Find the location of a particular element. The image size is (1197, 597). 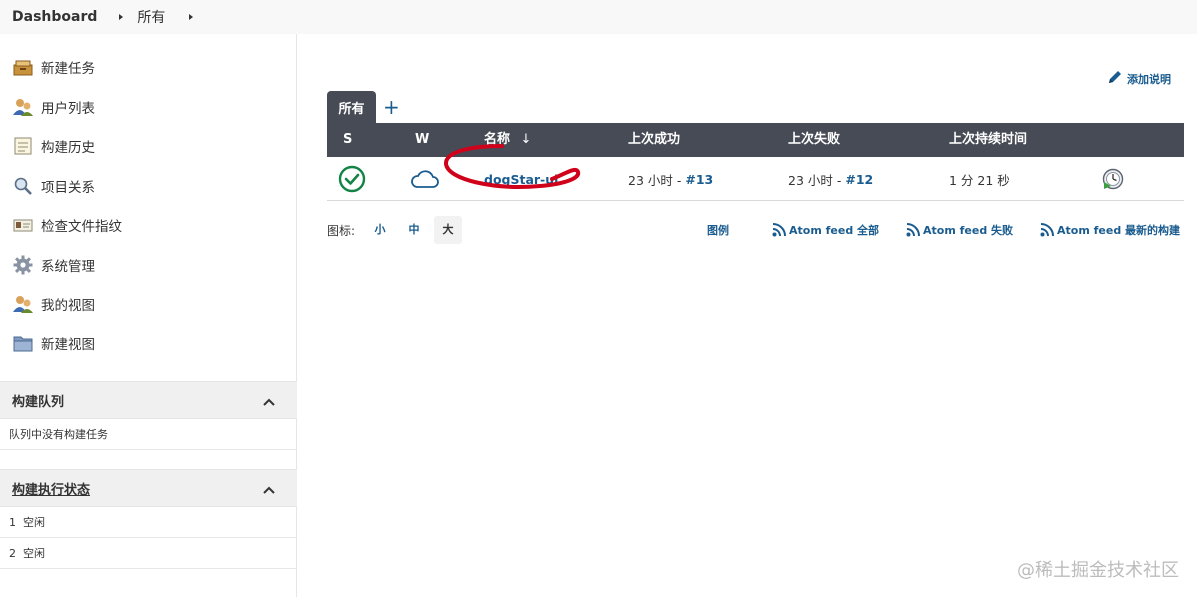

schedule-build-icon is located at coordinates (1113, 179).